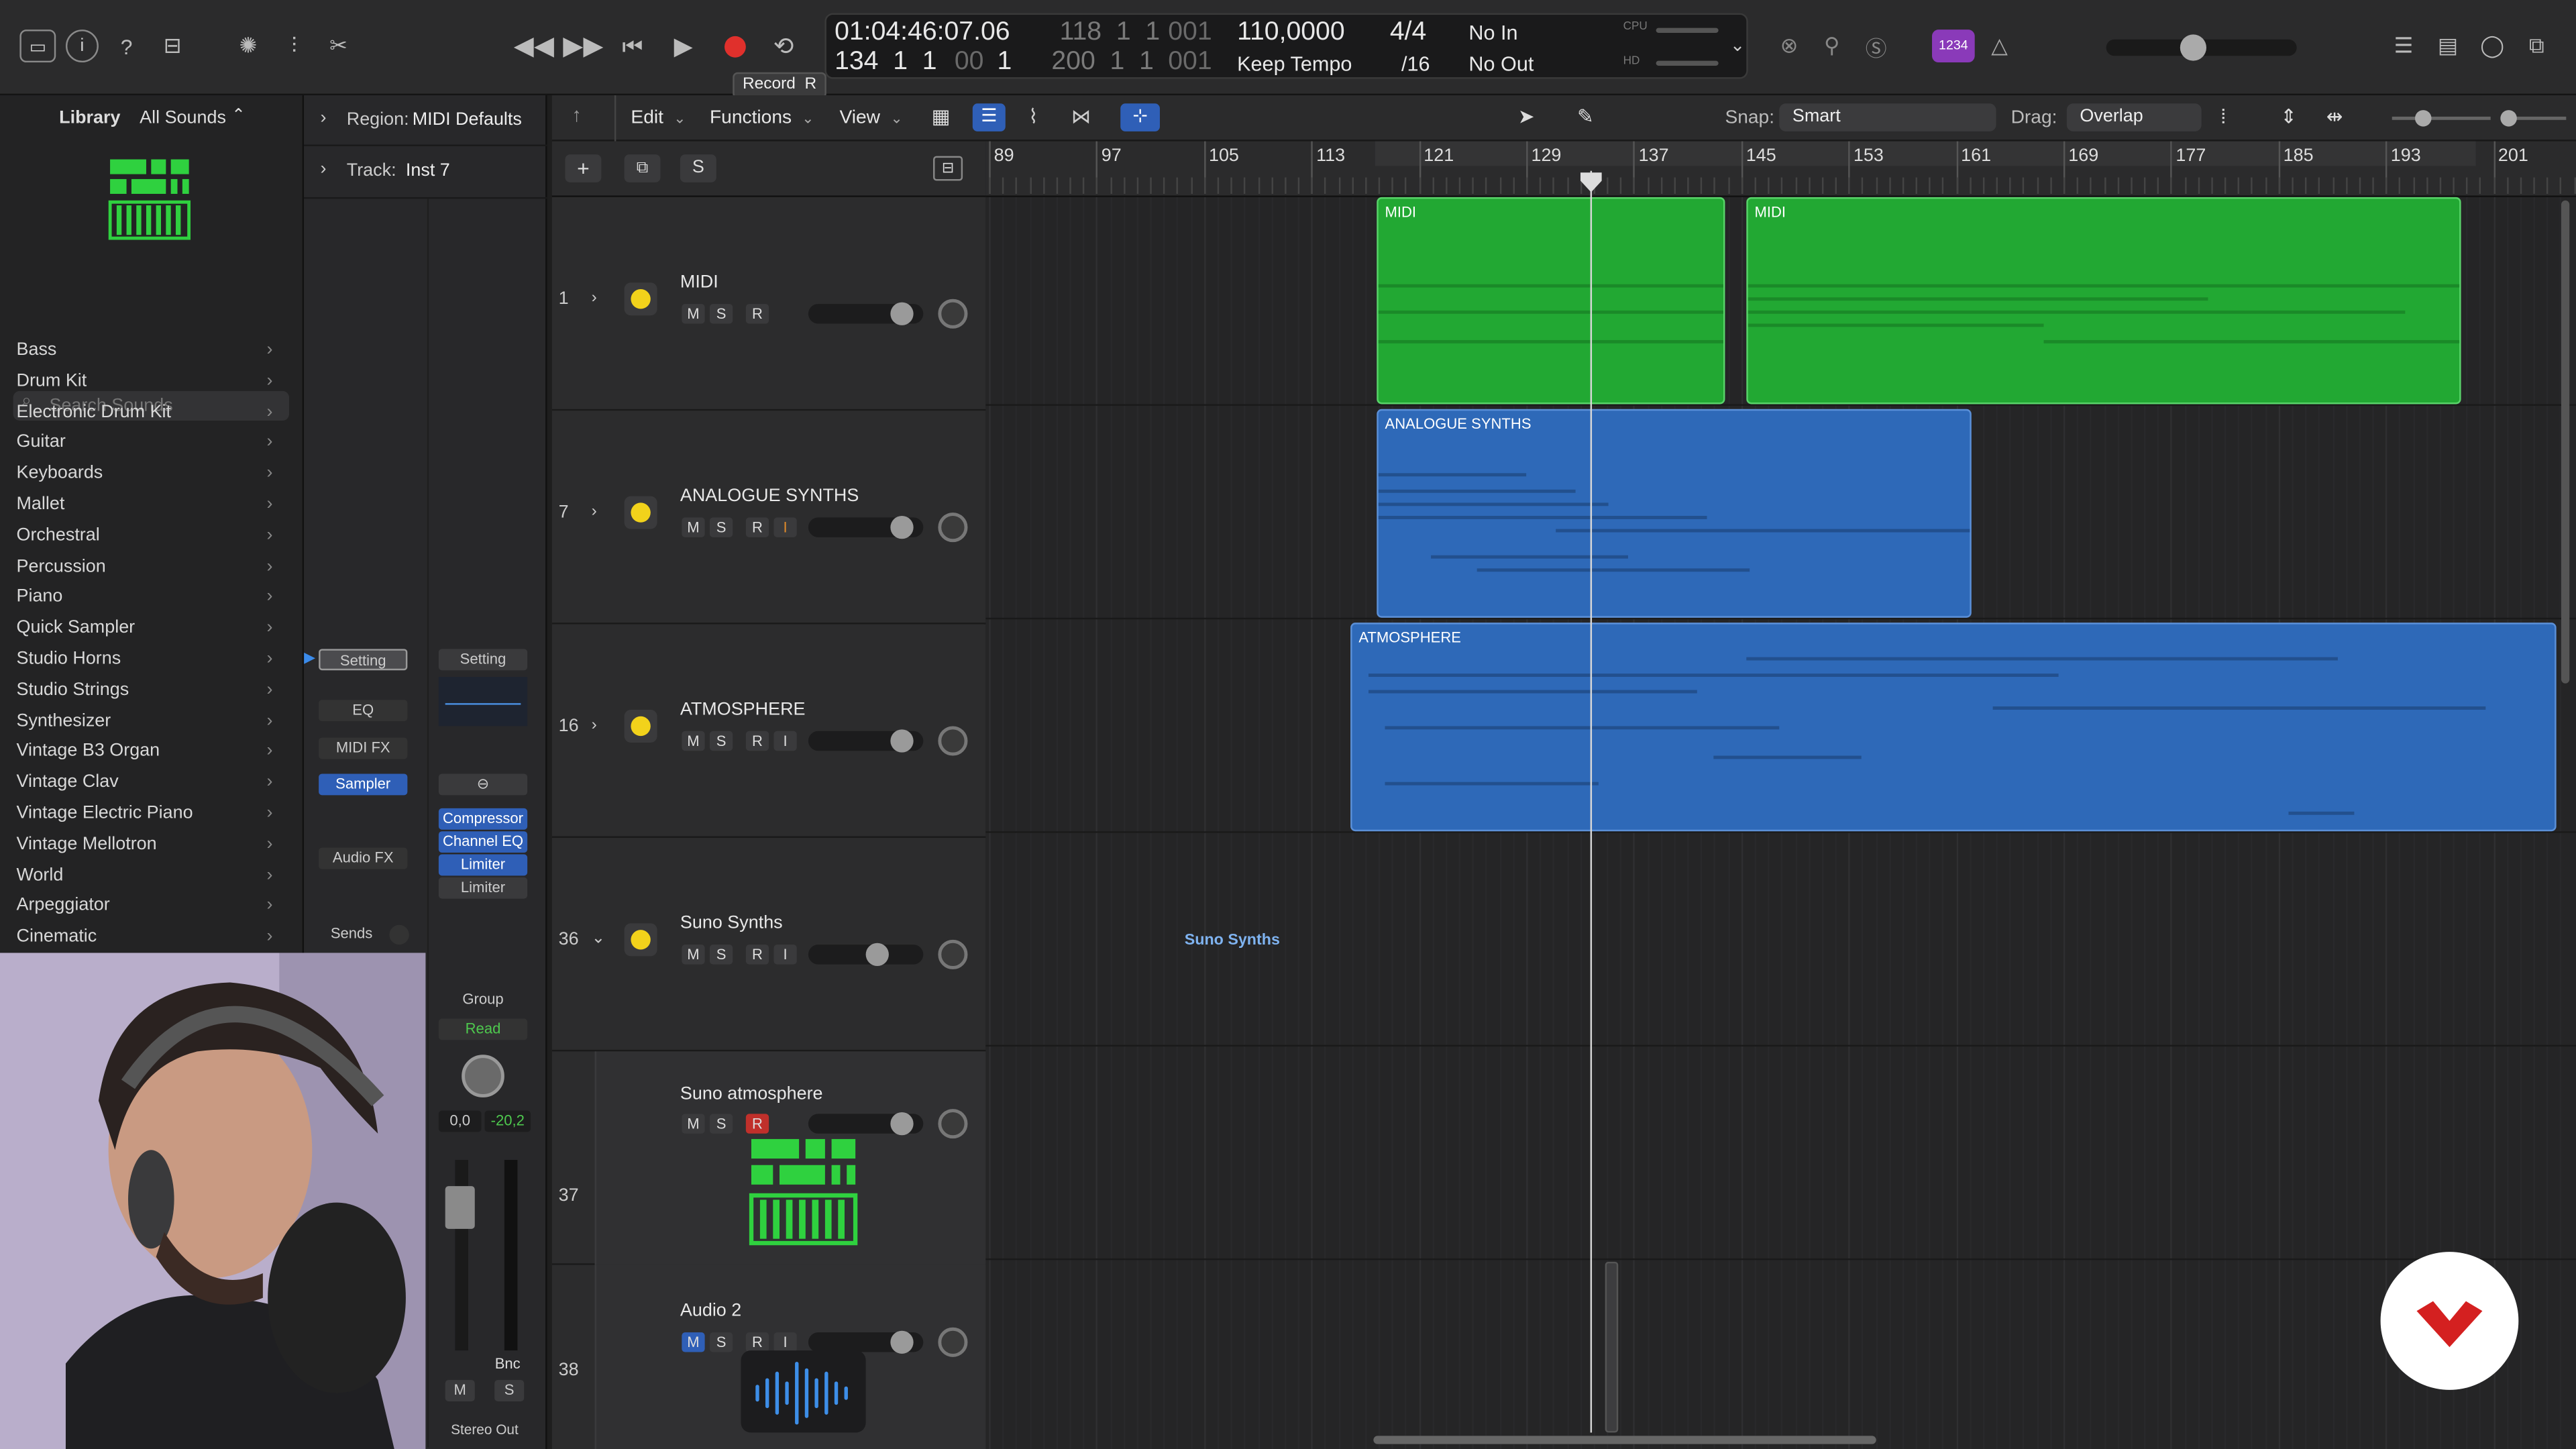 Image resolution: width=2576 pixels, height=1449 pixels. Describe the element at coordinates (2134, 117) in the screenshot. I see `drag-dropdown: Overlap` at that location.